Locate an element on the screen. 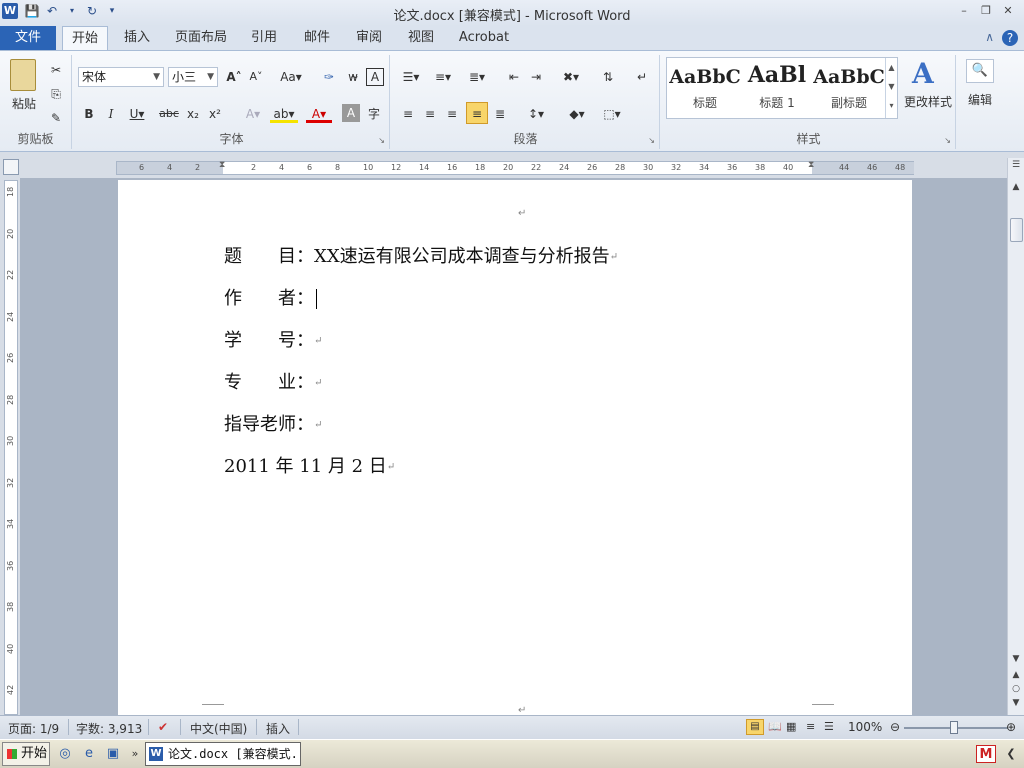  character-shading-icon: A is located at coordinates (351, 113).